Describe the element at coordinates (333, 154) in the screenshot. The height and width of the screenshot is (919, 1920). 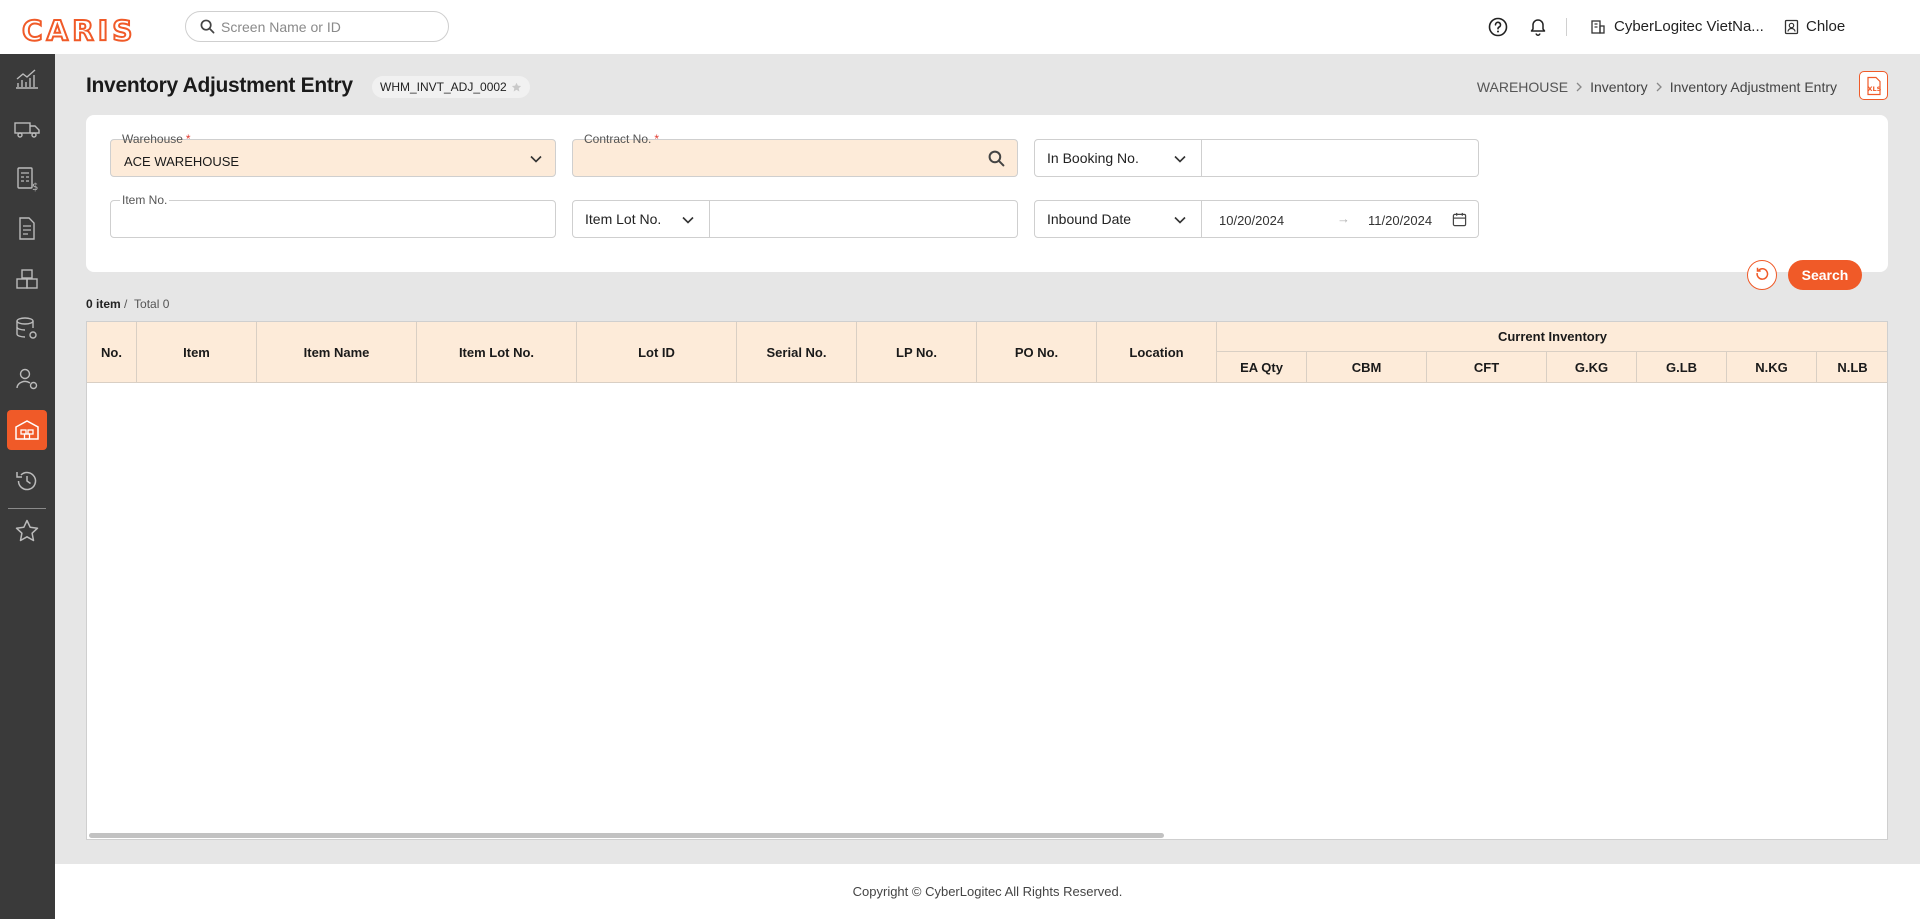
I see `warehouse-select: Warehouse * ACE WAREHOUSE` at that location.